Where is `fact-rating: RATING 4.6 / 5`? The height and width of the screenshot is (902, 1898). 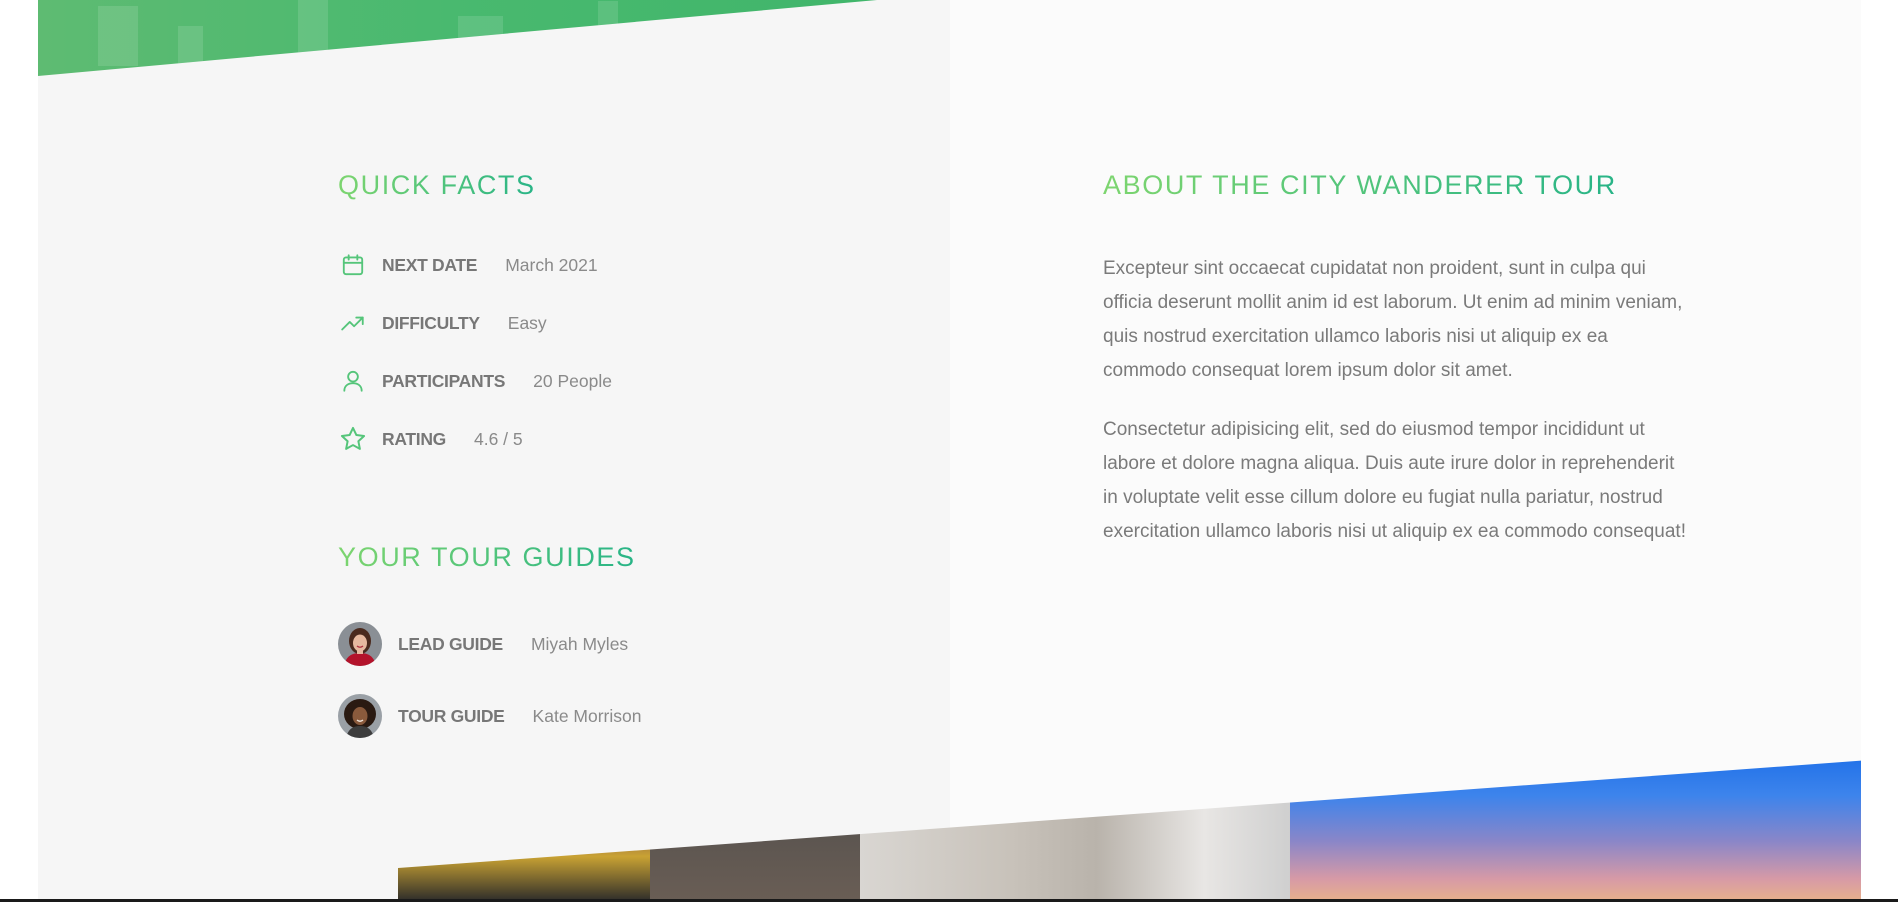 fact-rating: RATING 4.6 / 5 is located at coordinates (430, 439).